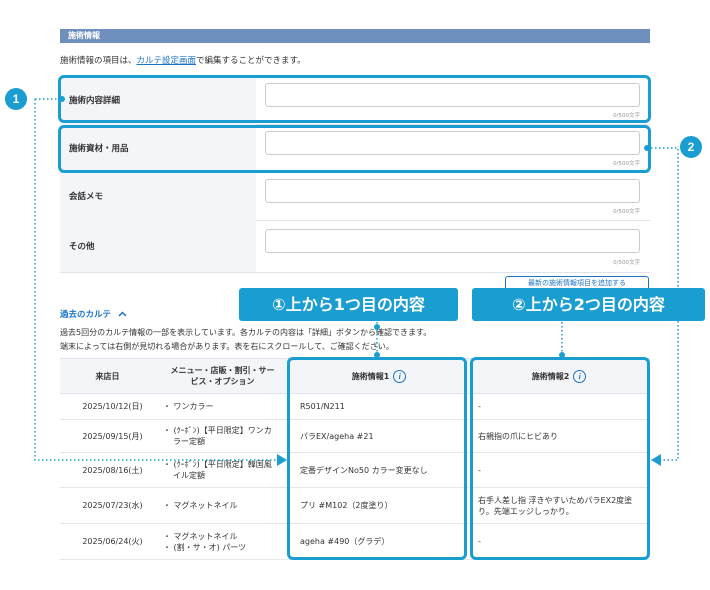  What do you see at coordinates (282, 460) in the screenshot?
I see `arrow-right-icon` at bounding box center [282, 460].